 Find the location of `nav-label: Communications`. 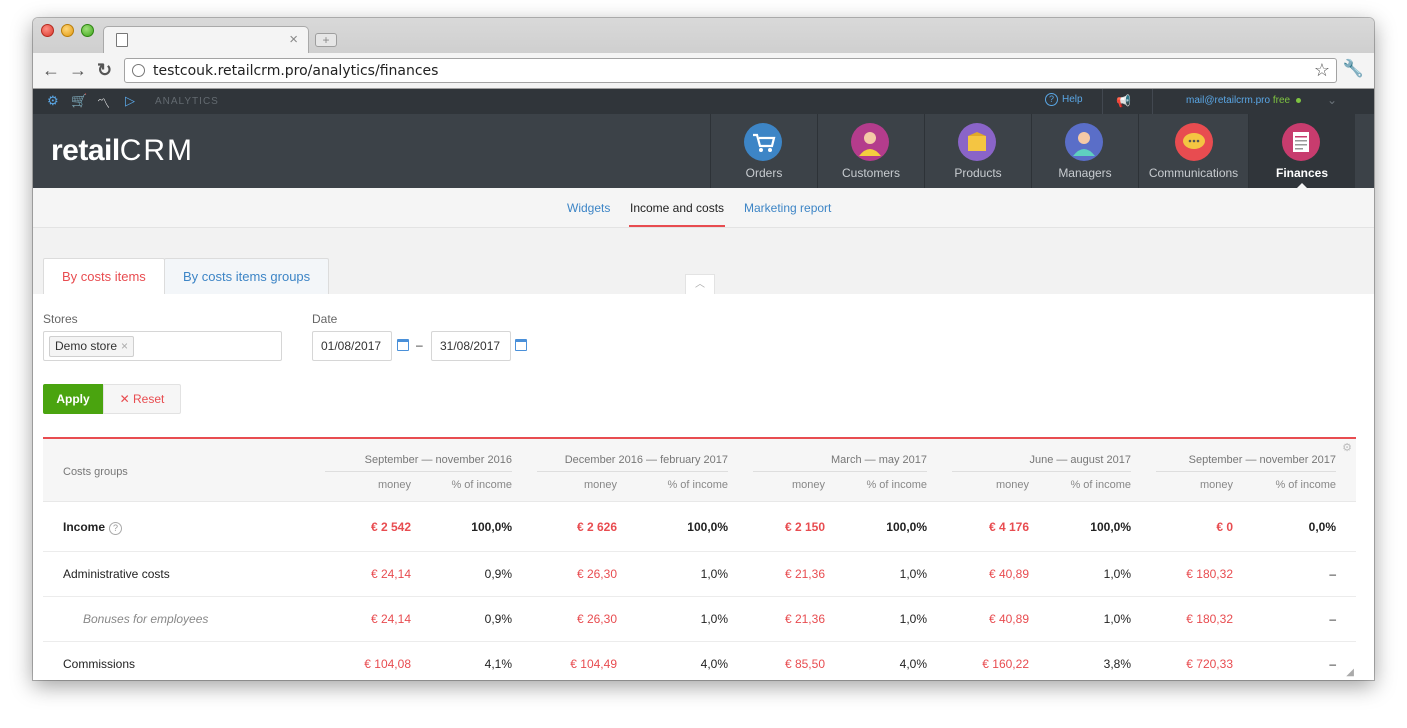

nav-label: Communications is located at coordinates (1193, 173).